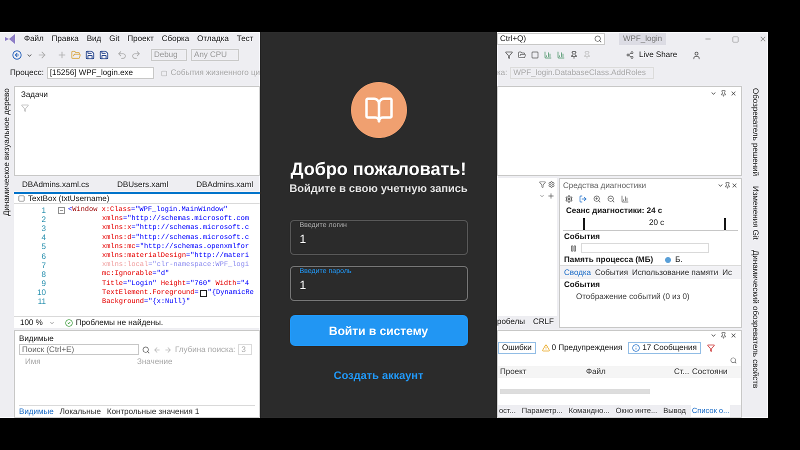 This screenshot has height=450, width=800. What do you see at coordinates (94, 39) in the screenshot?
I see `menu-item: Вид` at bounding box center [94, 39].